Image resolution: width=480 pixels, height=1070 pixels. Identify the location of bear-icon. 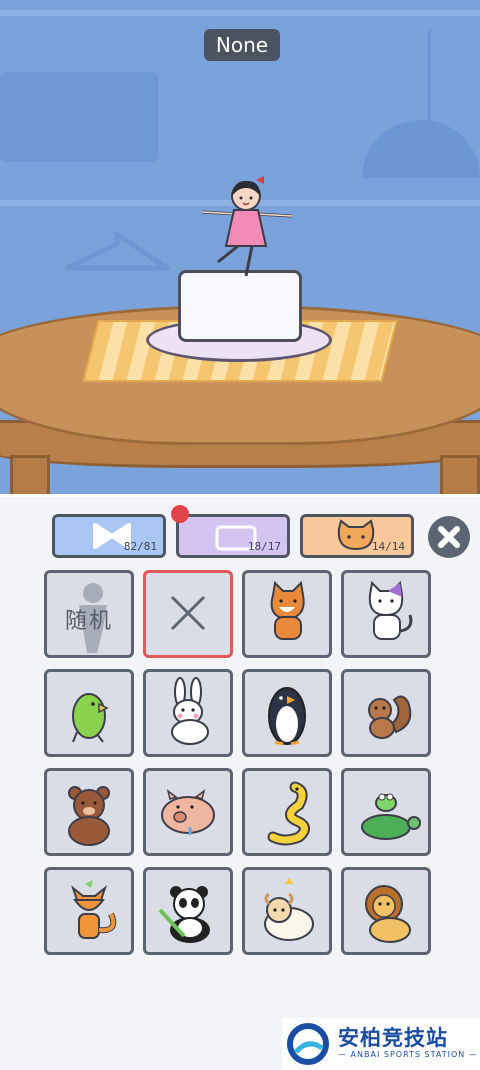
(89, 816).